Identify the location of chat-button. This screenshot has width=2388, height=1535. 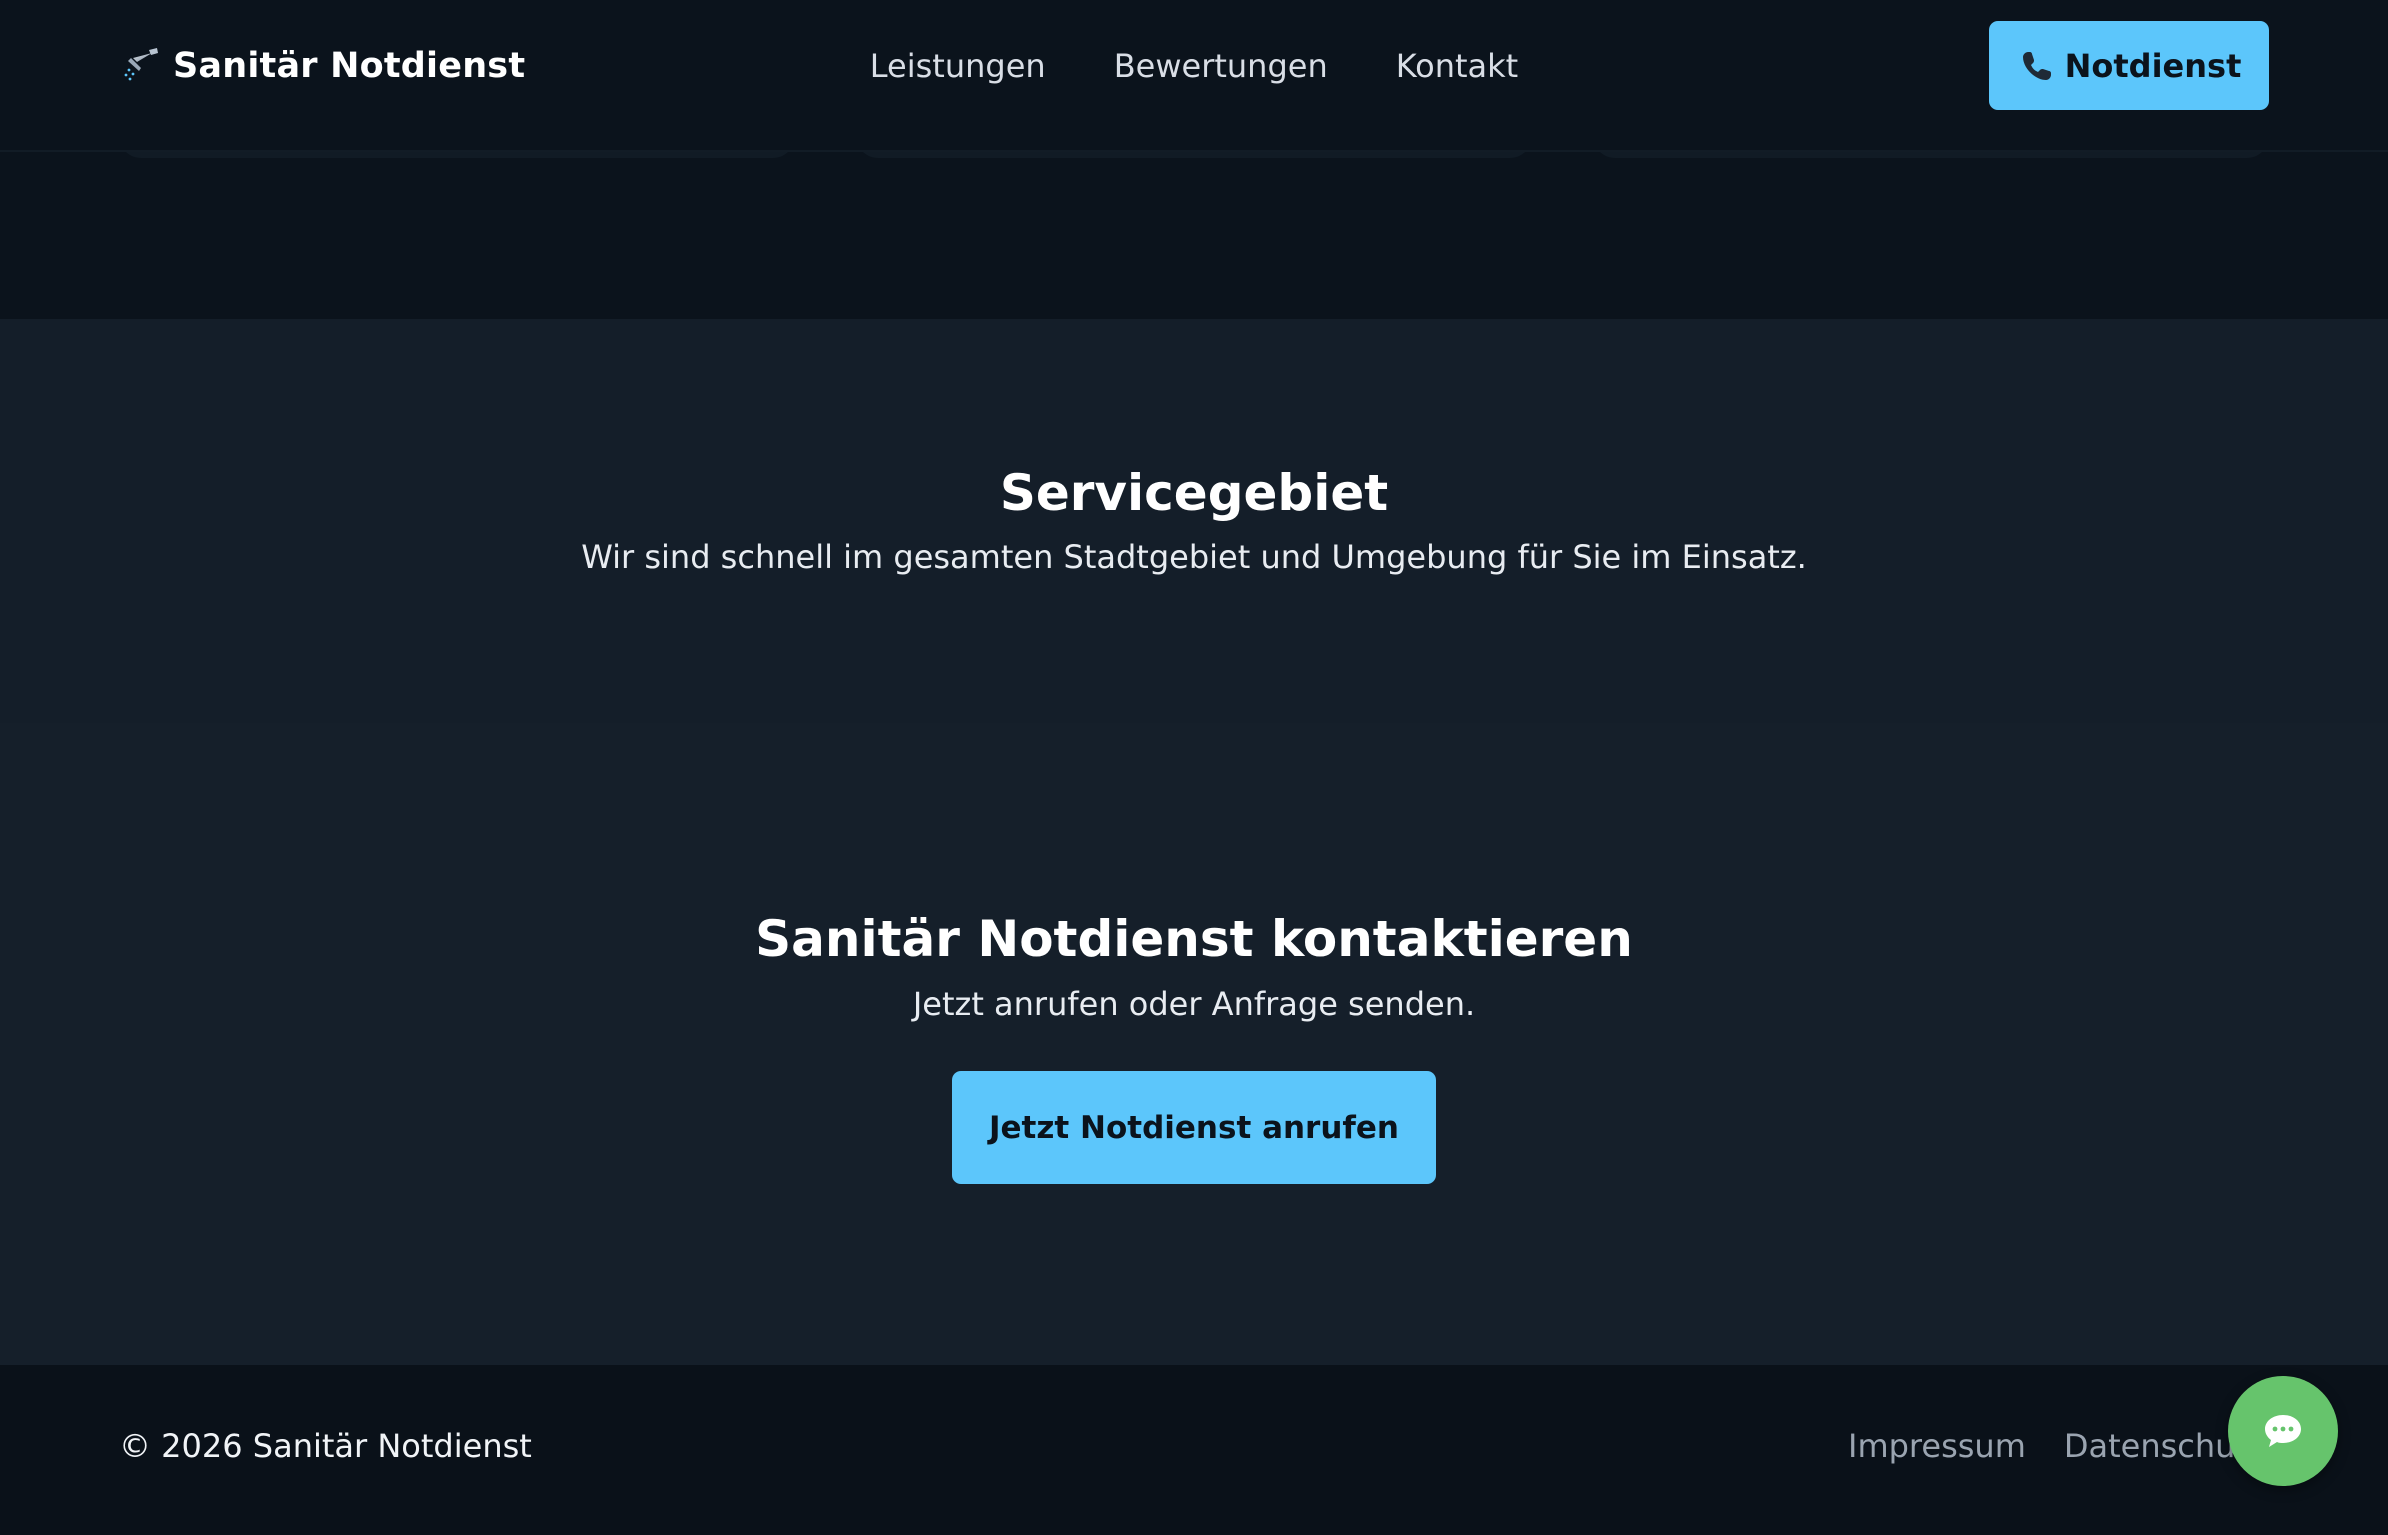
(2283, 1431).